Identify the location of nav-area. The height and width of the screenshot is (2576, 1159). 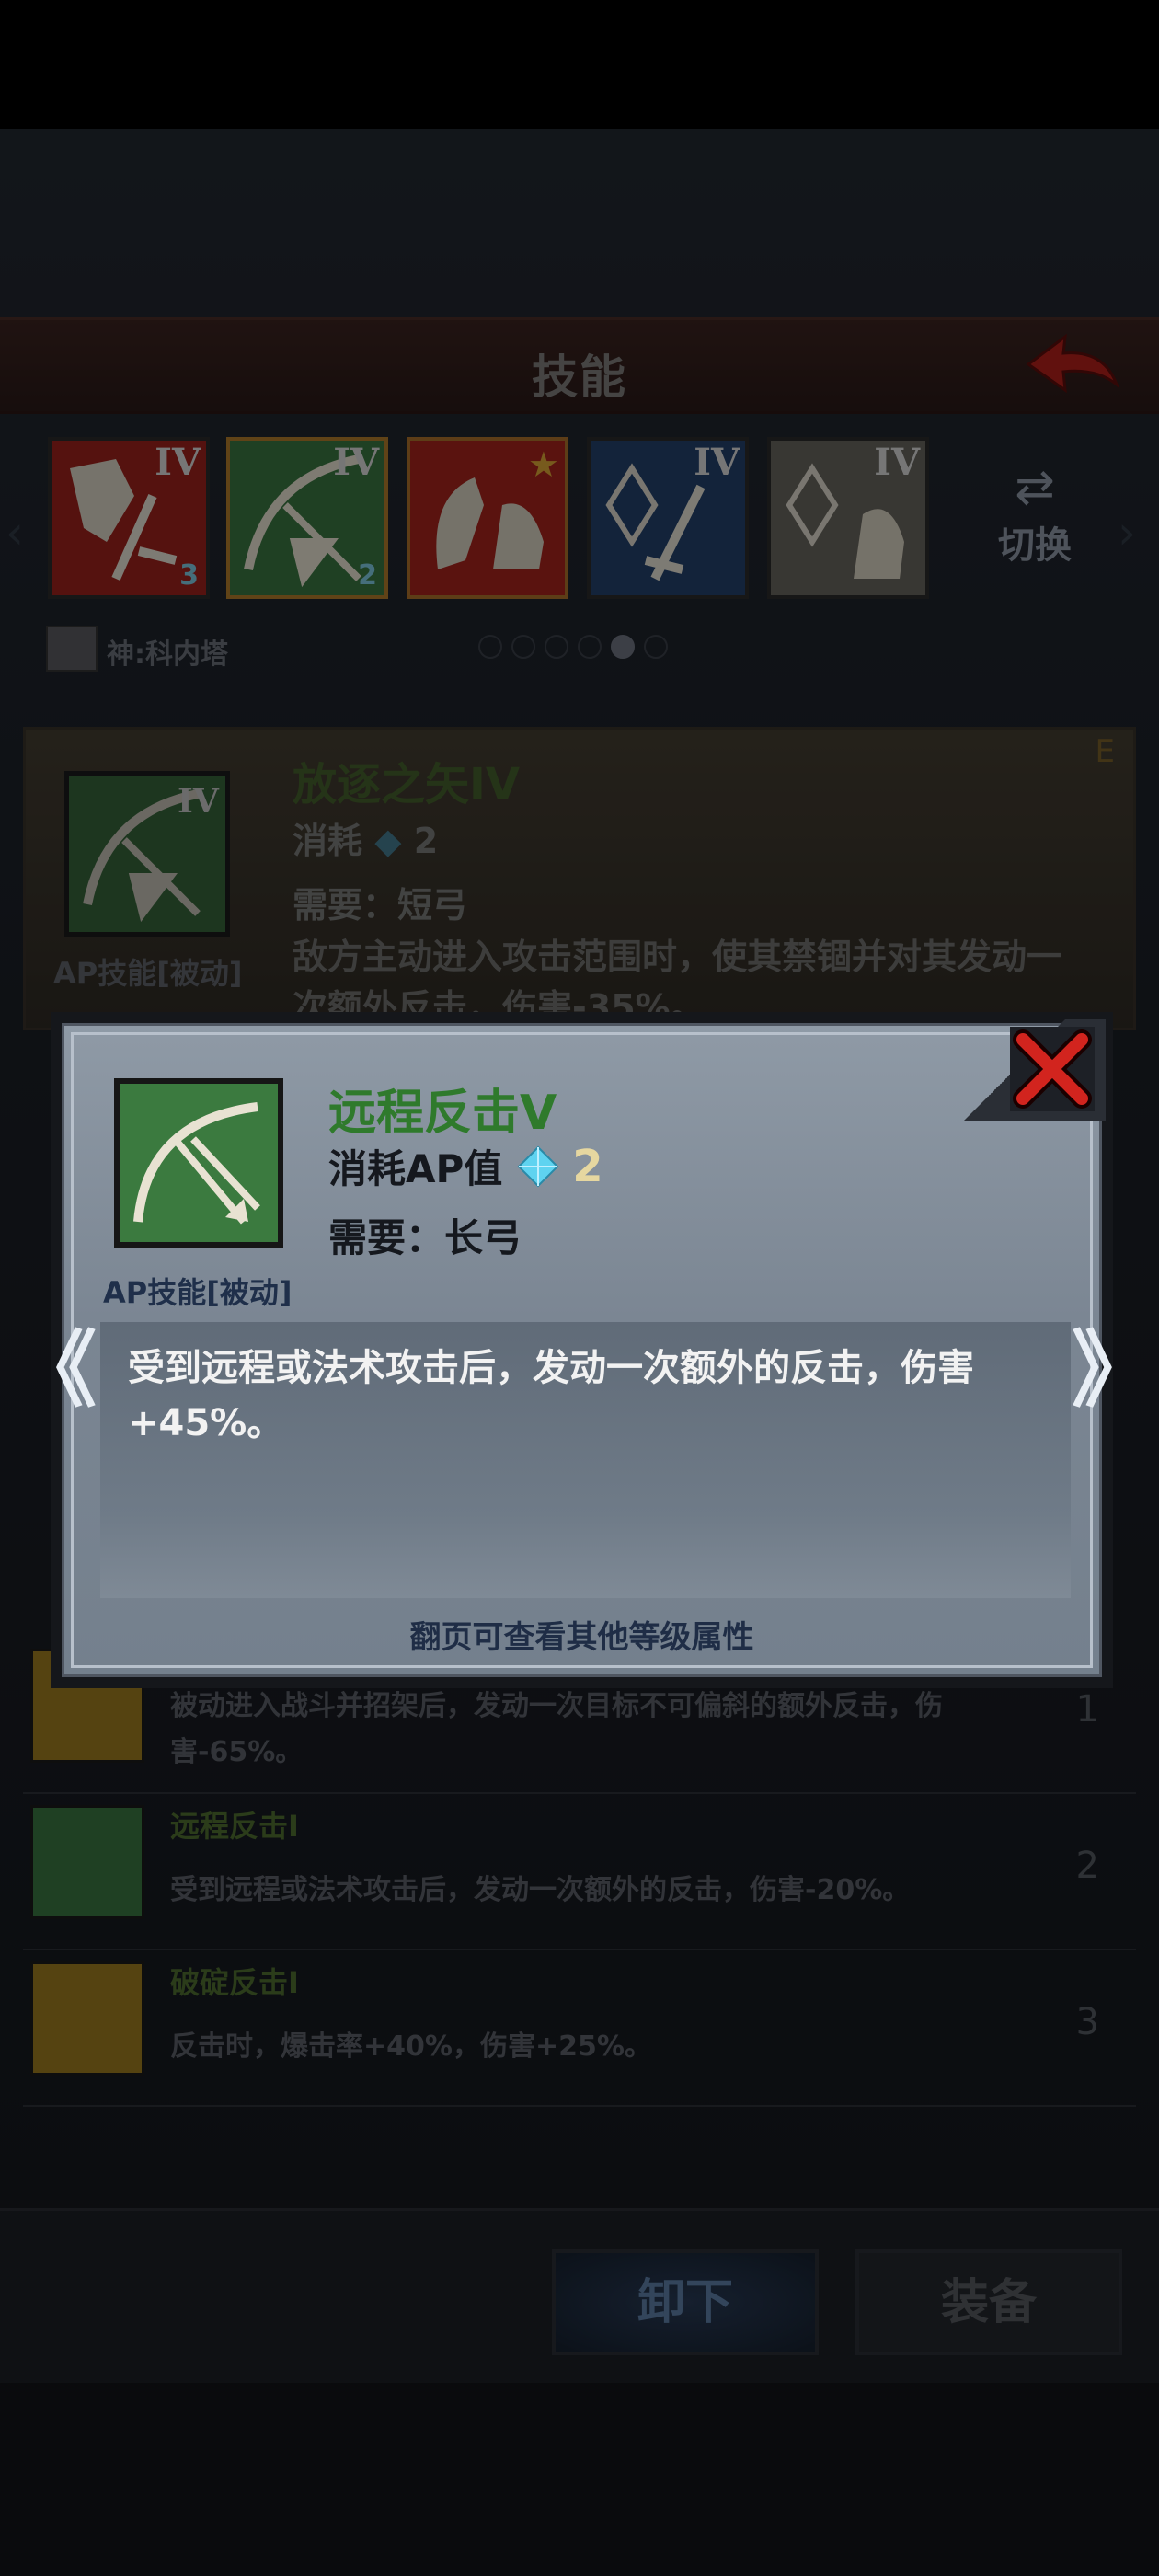
(579, 2479).